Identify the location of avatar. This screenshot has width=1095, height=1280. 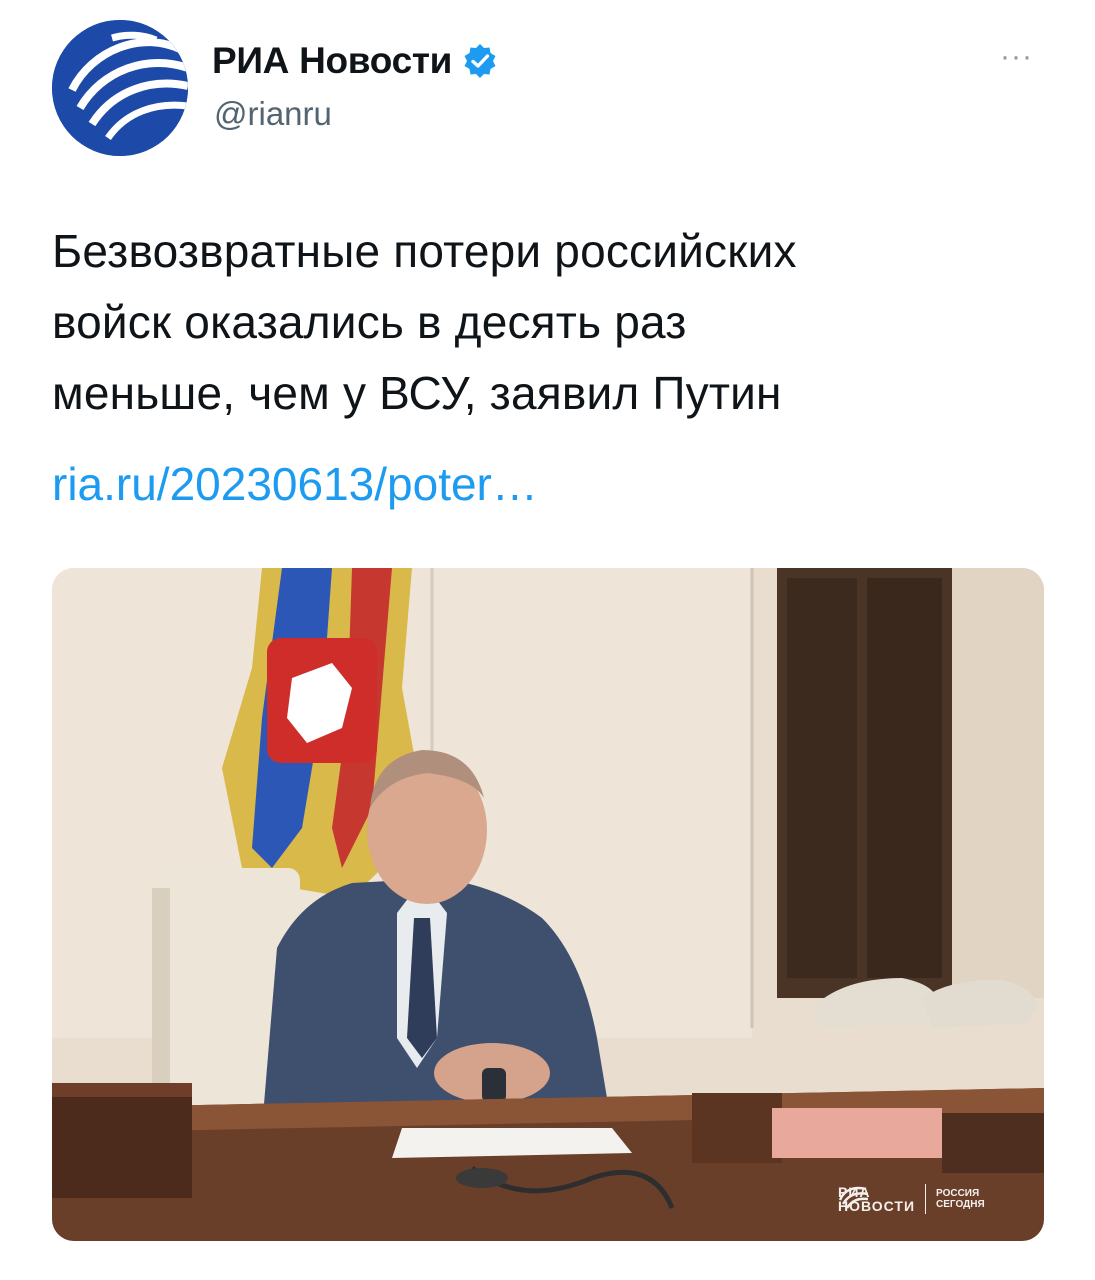
(120, 88).